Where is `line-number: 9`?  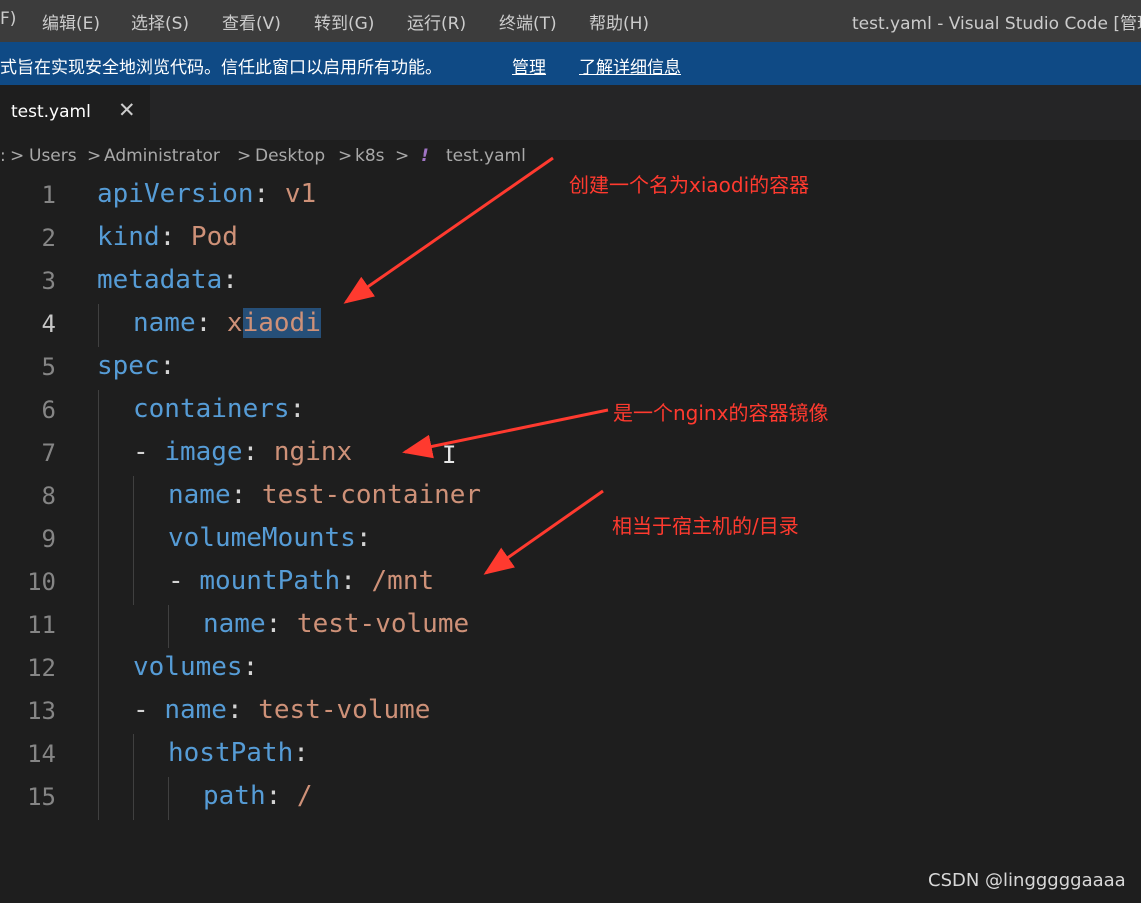
line-number: 9 is located at coordinates (48, 539).